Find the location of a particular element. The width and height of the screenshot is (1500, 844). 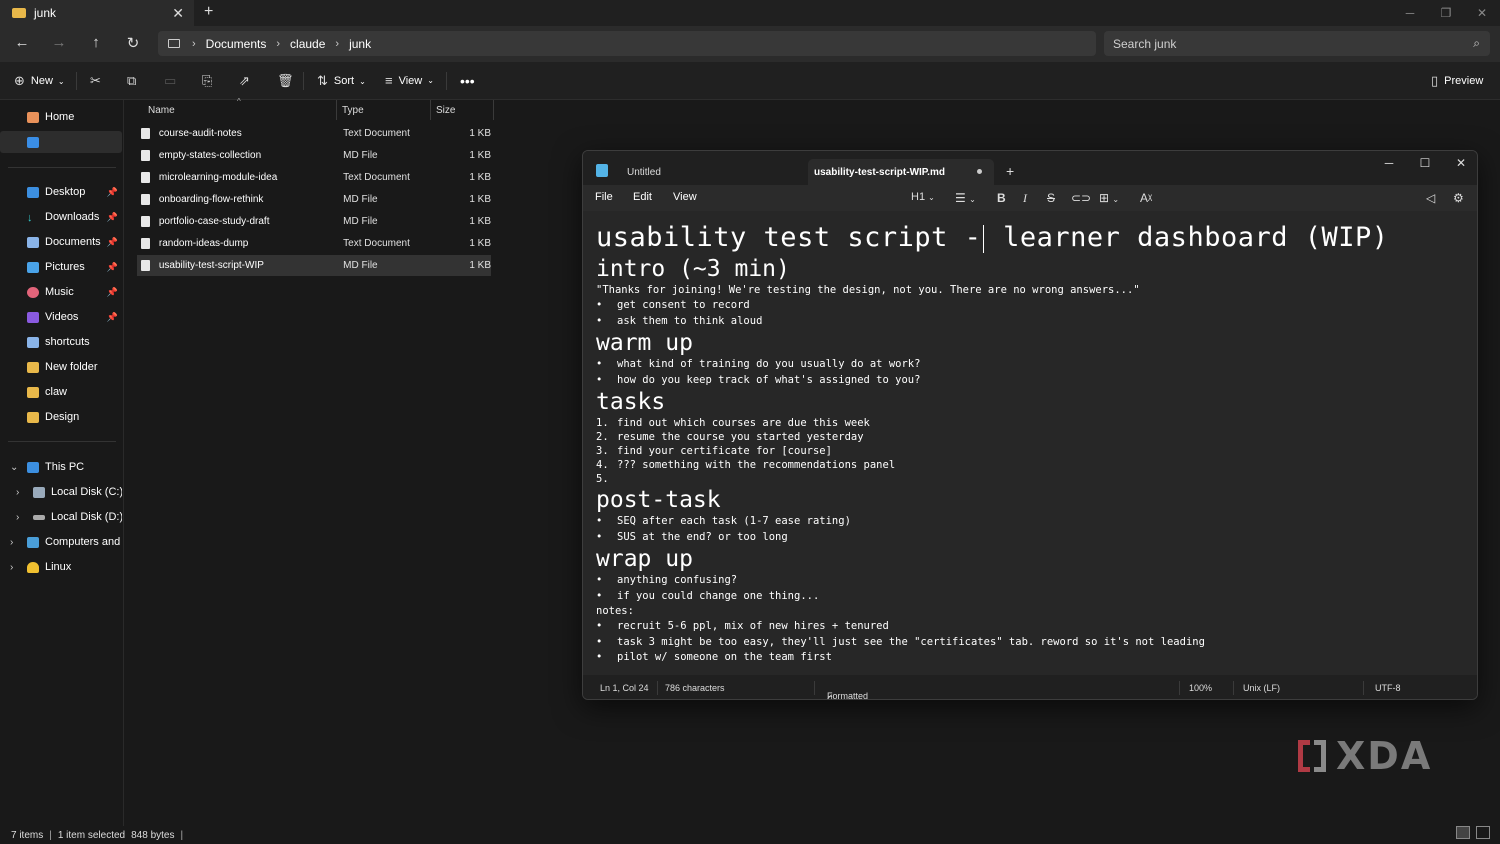

sort-button: ⇅ Sort ⌄ is located at coordinates (341, 81).